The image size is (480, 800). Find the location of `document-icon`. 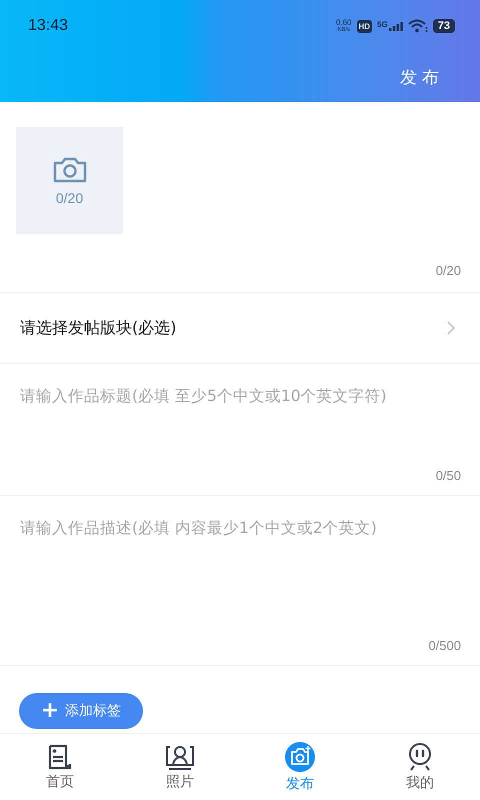

document-icon is located at coordinates (60, 757).